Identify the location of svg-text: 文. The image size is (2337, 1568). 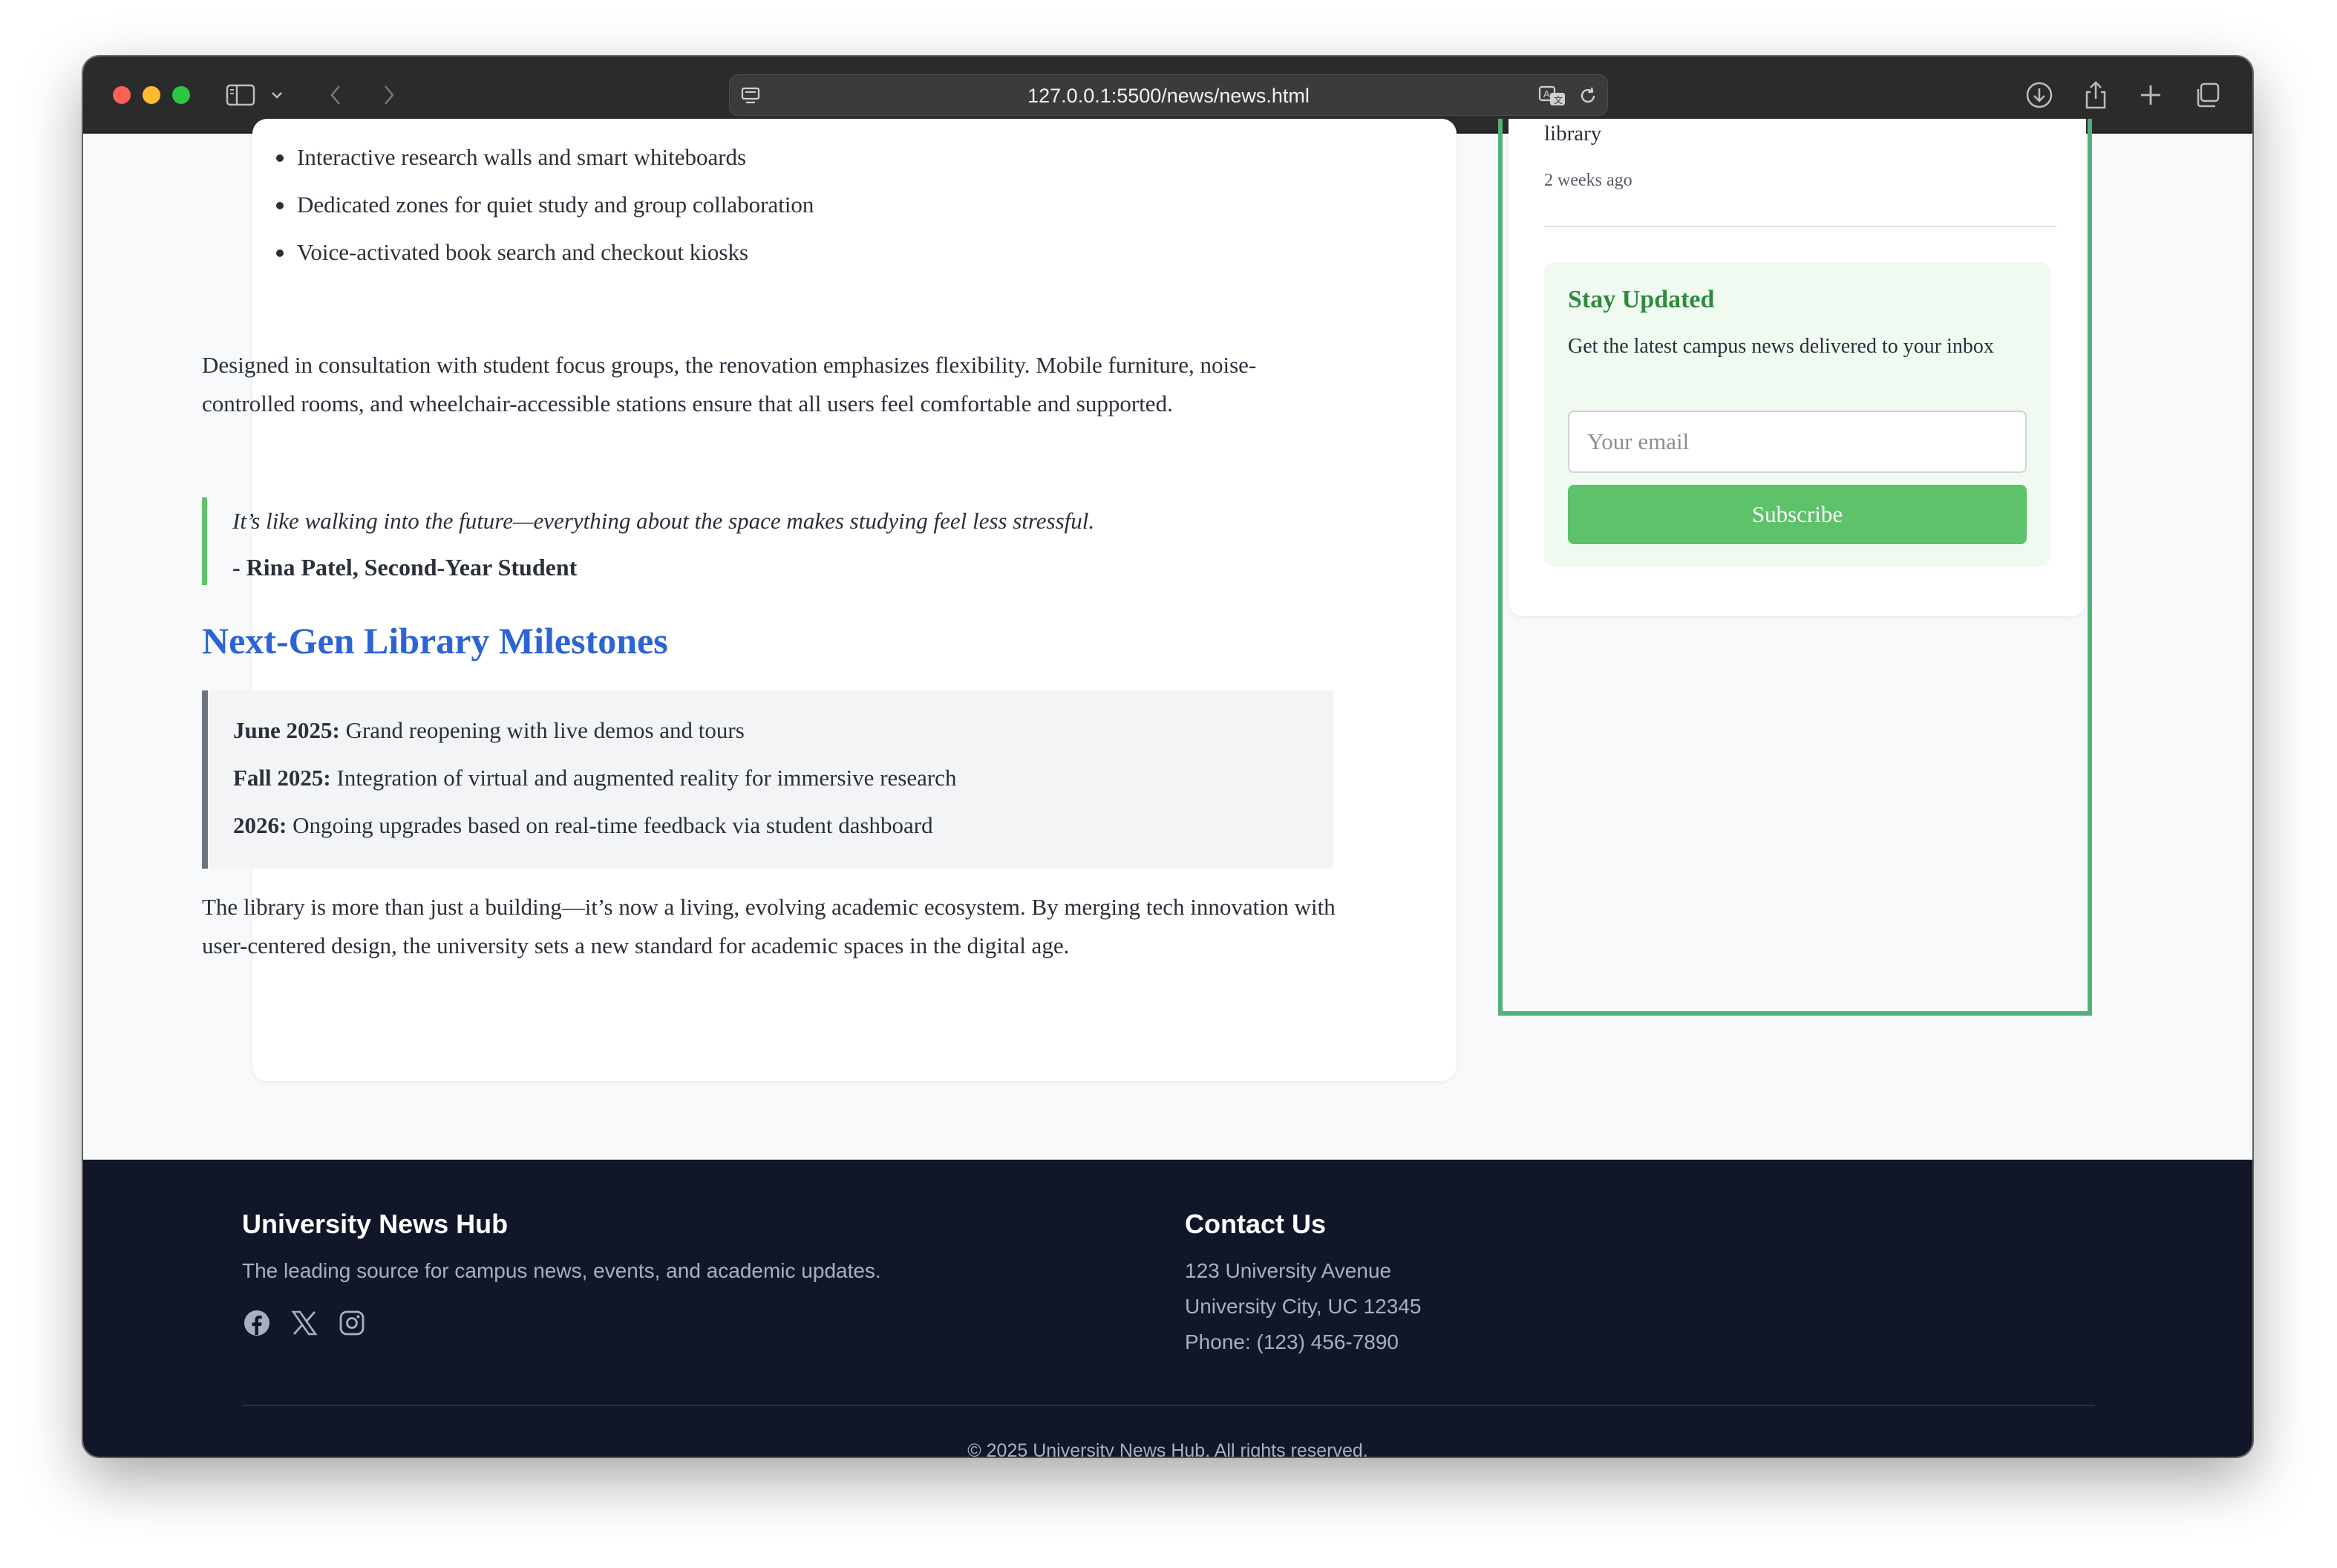
(1558, 99).